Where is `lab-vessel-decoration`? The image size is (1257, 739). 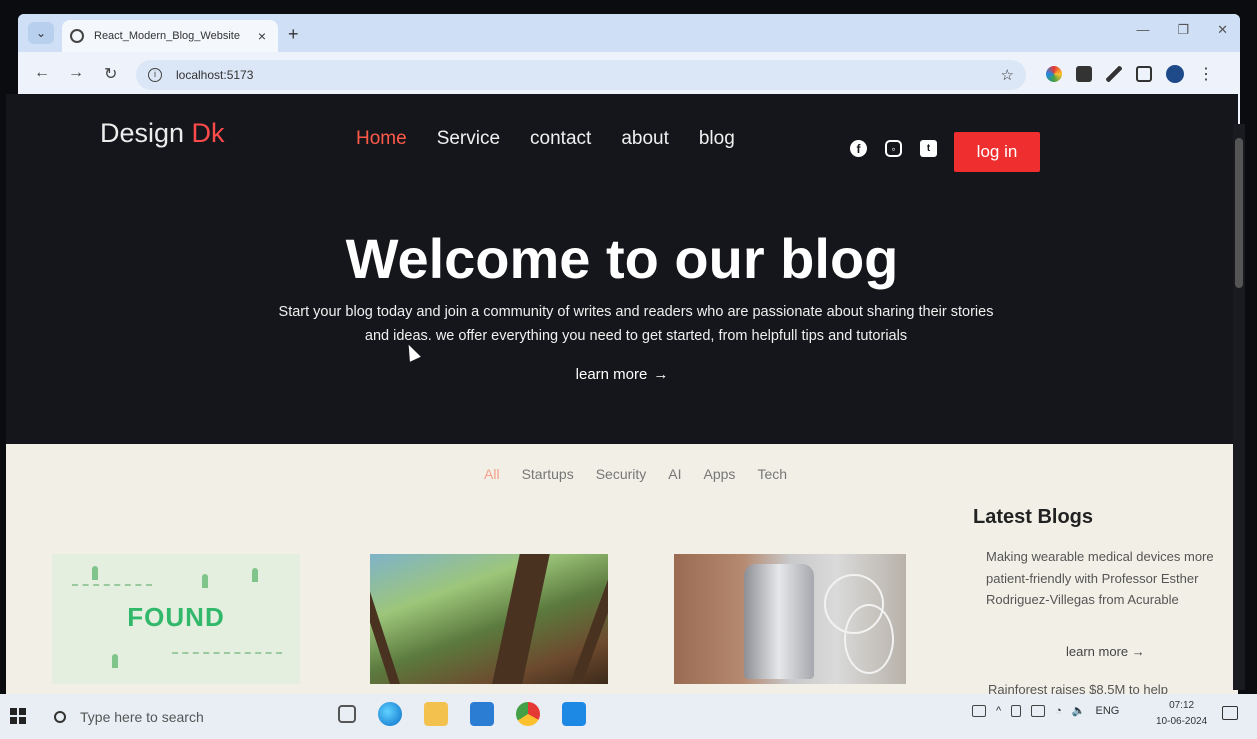 lab-vessel-decoration is located at coordinates (779, 621).